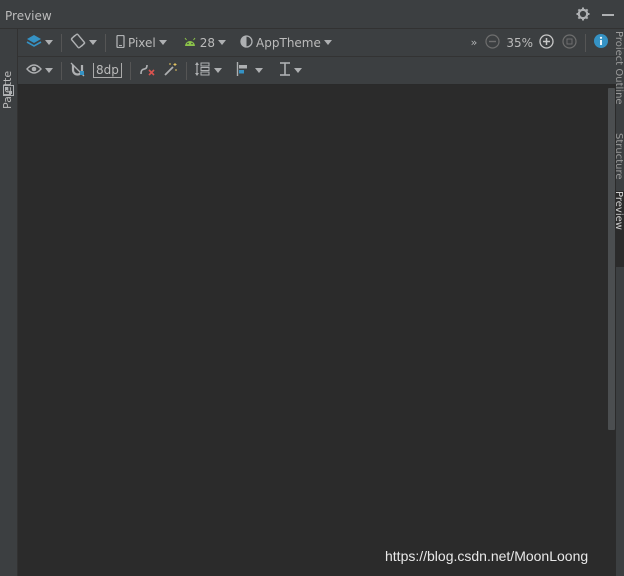 This screenshot has height=576, width=624. Describe the element at coordinates (8, 90) in the screenshot. I see `palette-icon` at that location.